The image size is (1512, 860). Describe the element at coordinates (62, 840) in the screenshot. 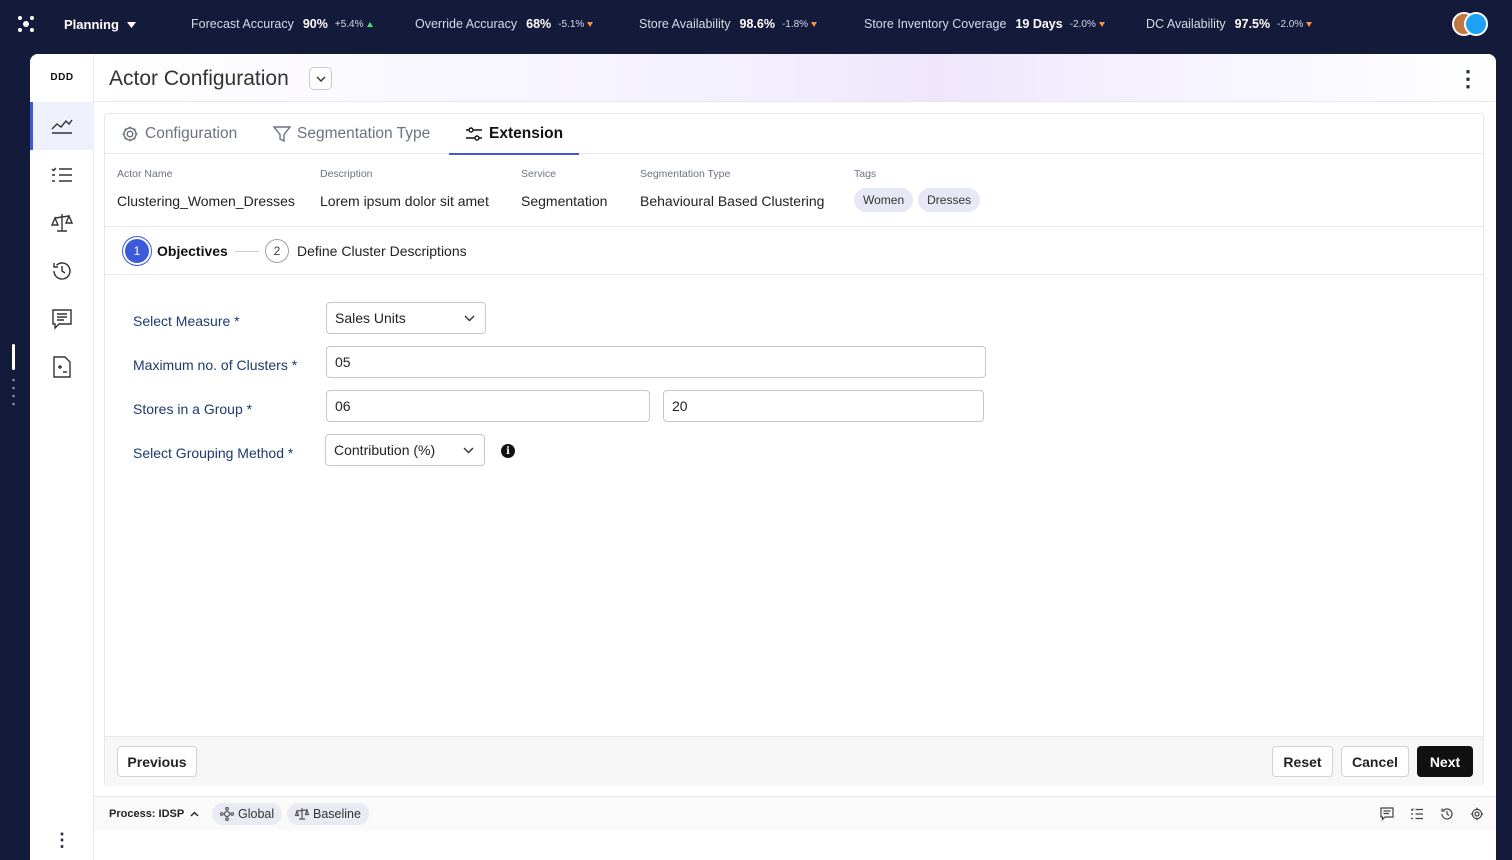

I see `more-vertical-icon: ⋮` at that location.